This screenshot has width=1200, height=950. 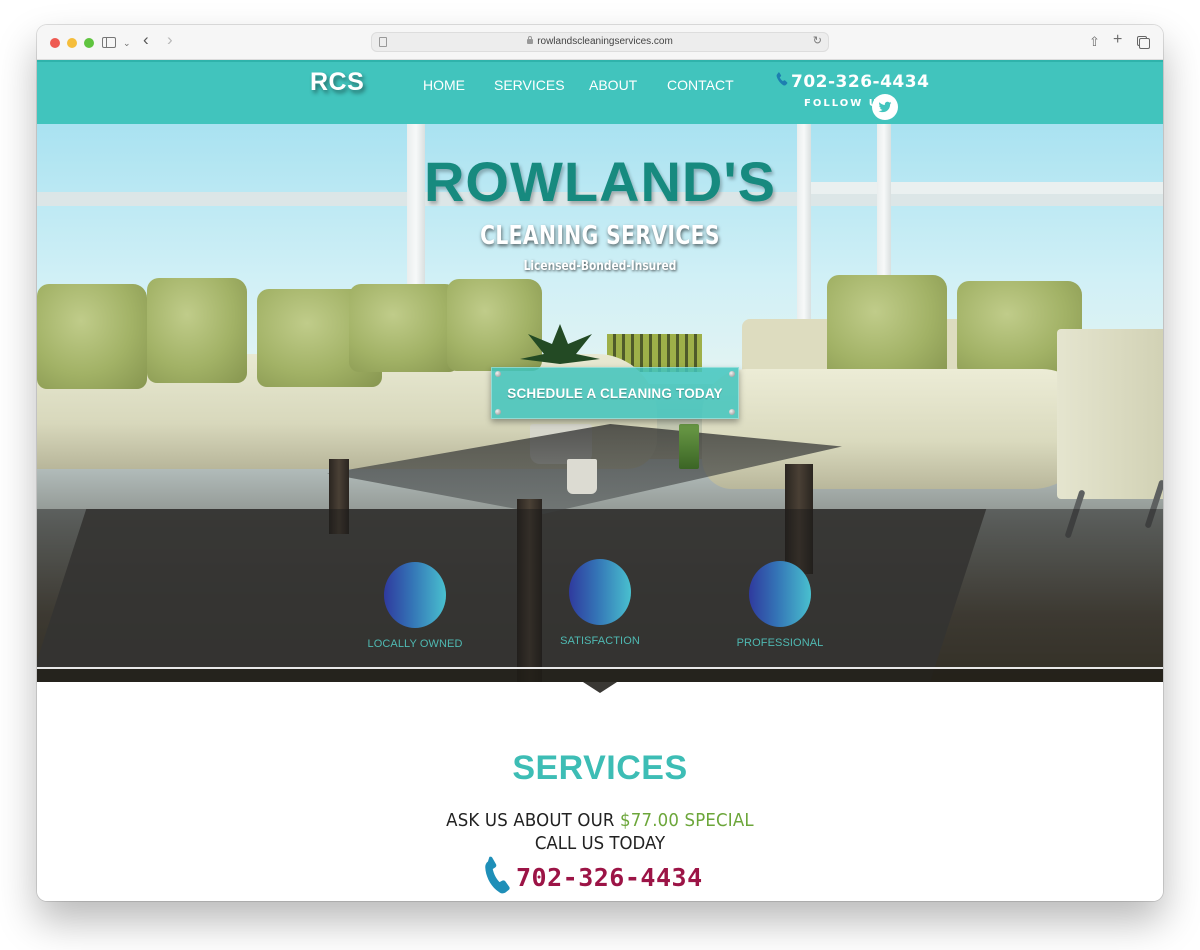 I want to click on nav-contact: CONTACT, so click(x=700, y=85).